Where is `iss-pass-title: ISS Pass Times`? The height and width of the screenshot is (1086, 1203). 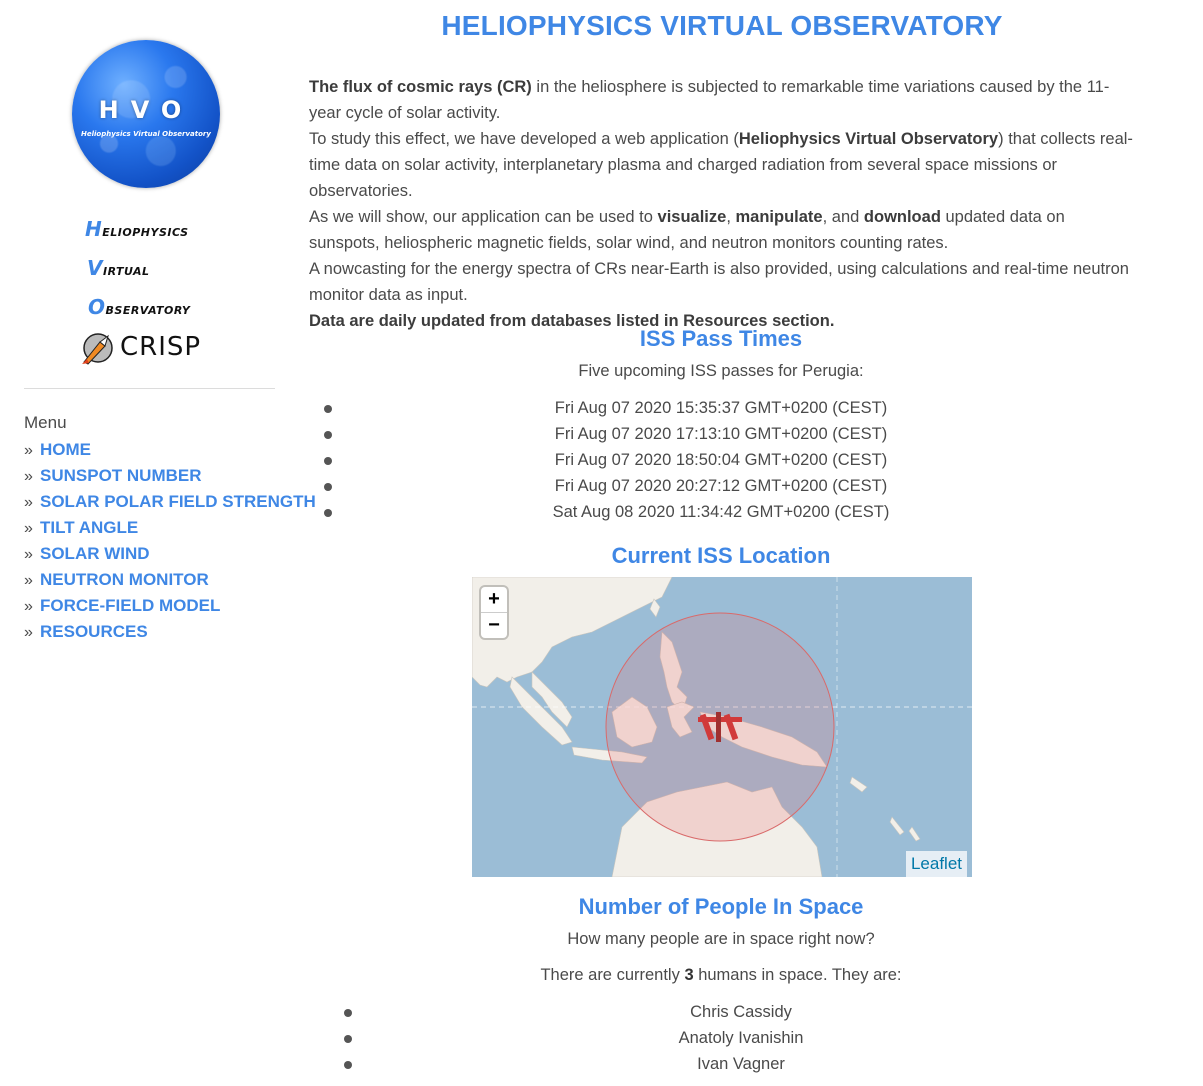 iss-pass-title: ISS Pass Times is located at coordinates (721, 338).